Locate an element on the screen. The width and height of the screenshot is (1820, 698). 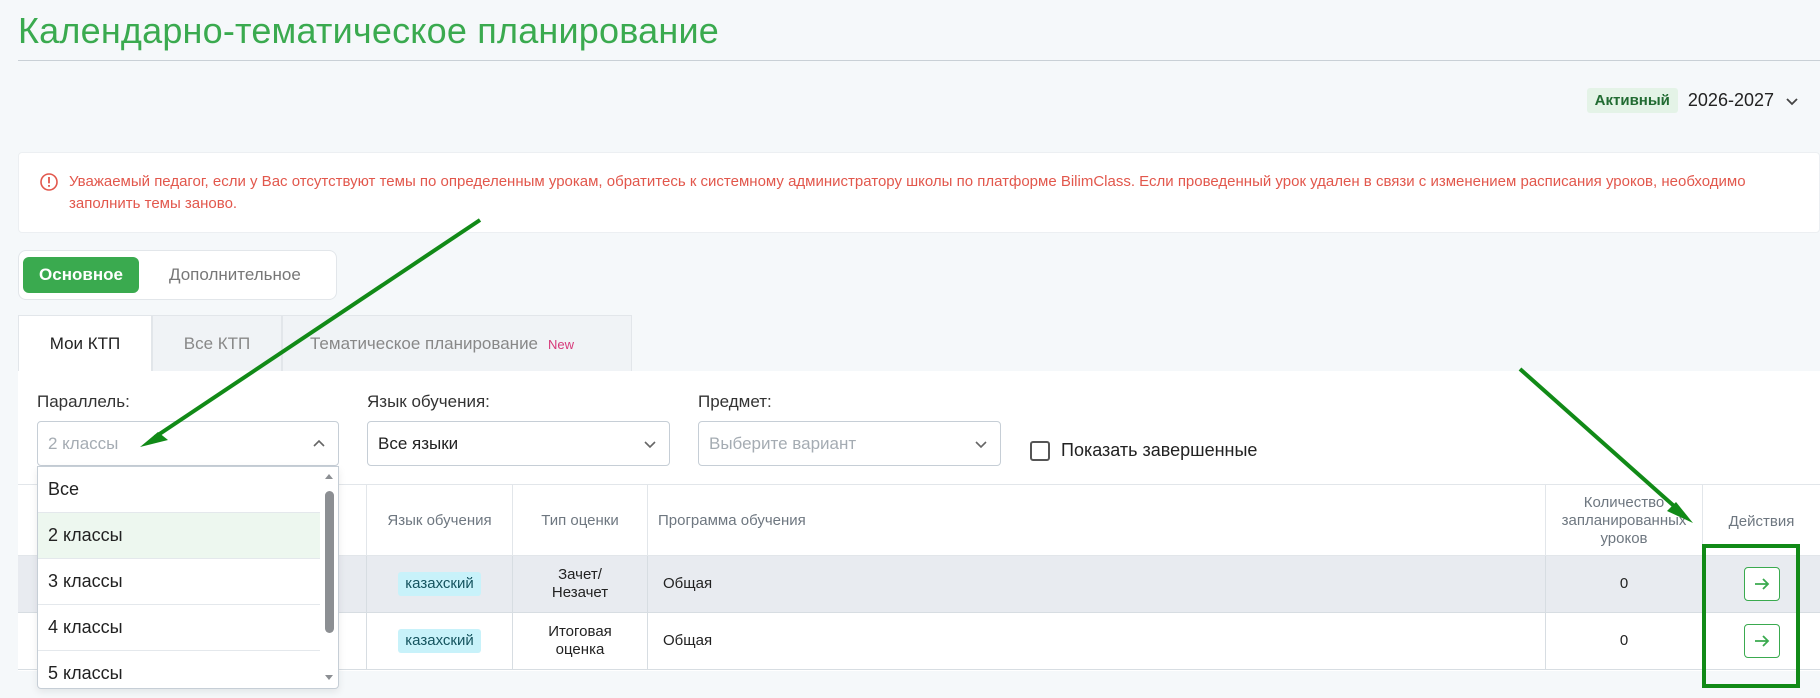
title-divider is located at coordinates (919, 60).